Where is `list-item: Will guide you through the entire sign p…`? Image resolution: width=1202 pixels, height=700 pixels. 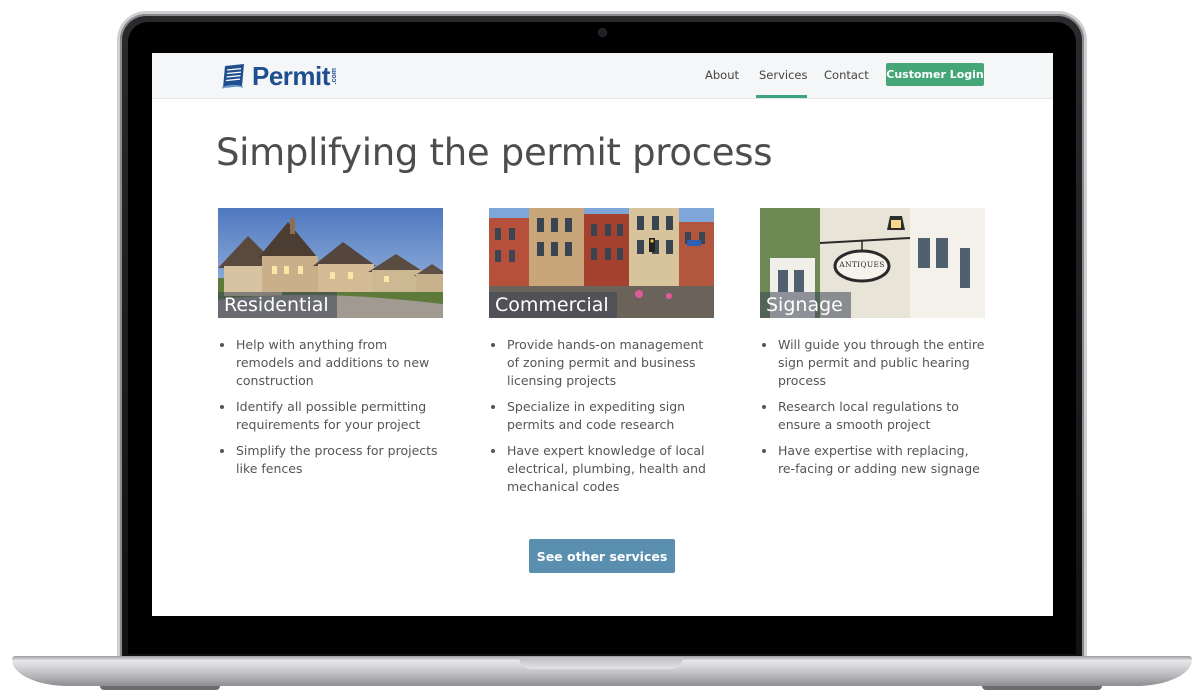 list-item: Will guide you through the entire sign p… is located at coordinates (873, 362).